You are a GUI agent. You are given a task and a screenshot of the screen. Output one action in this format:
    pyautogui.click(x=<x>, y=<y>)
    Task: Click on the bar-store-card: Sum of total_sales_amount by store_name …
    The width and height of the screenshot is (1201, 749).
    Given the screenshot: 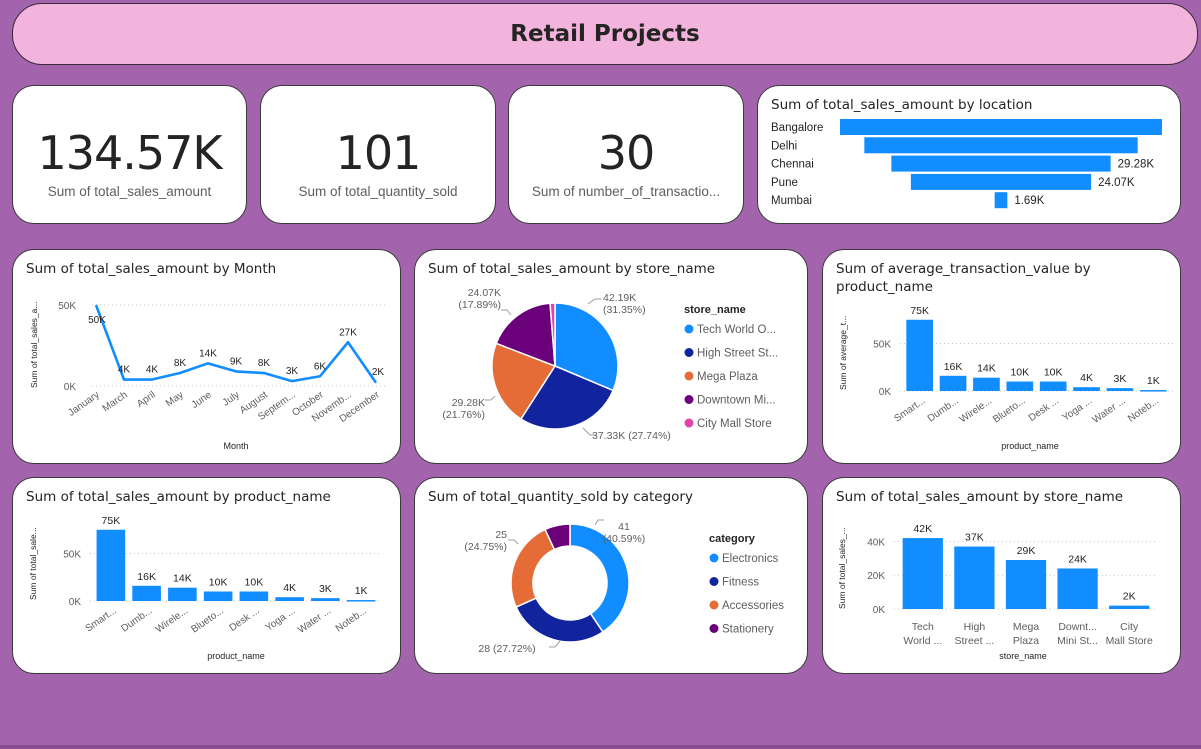 What is the action you would take?
    pyautogui.click(x=1001, y=575)
    